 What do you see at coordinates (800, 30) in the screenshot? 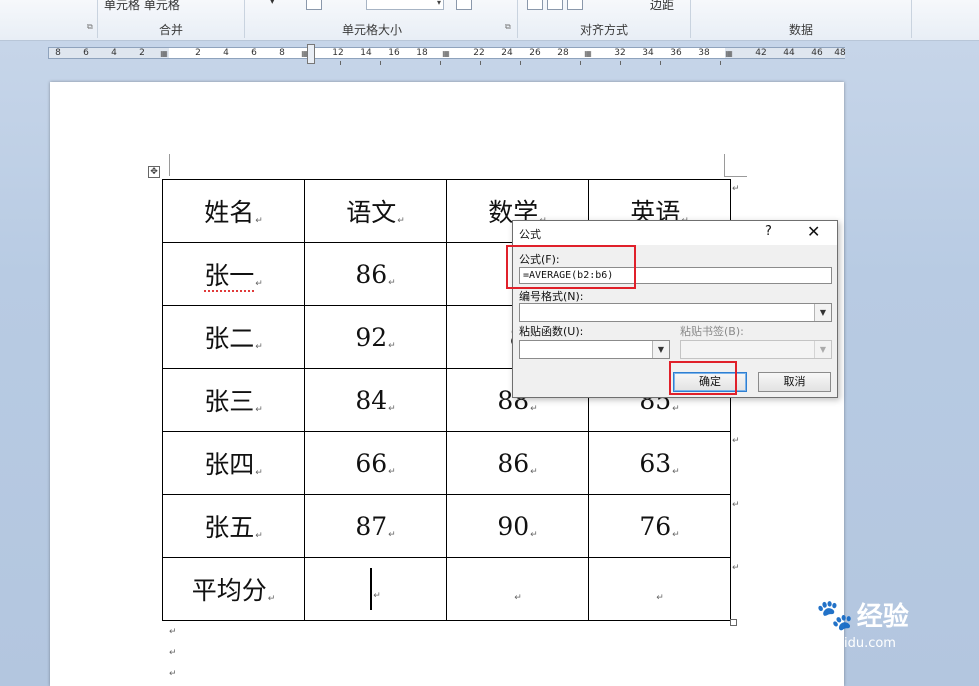
I see `group-label-data: 数据` at bounding box center [800, 30].